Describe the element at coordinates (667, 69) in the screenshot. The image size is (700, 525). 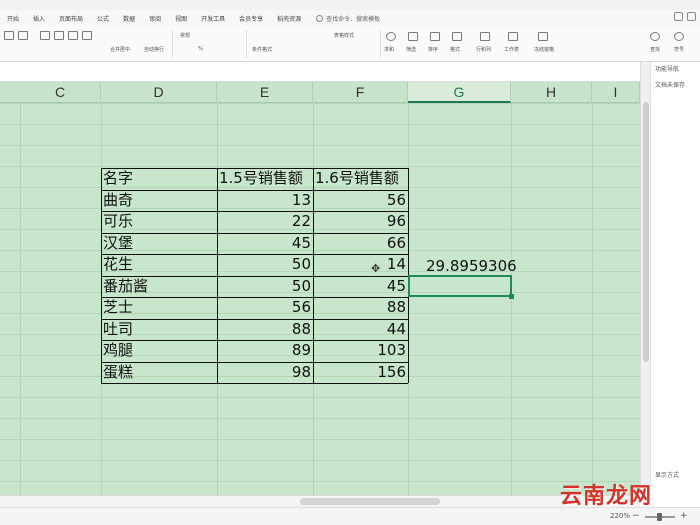
I see `side-panel-title: 功能导航` at that location.